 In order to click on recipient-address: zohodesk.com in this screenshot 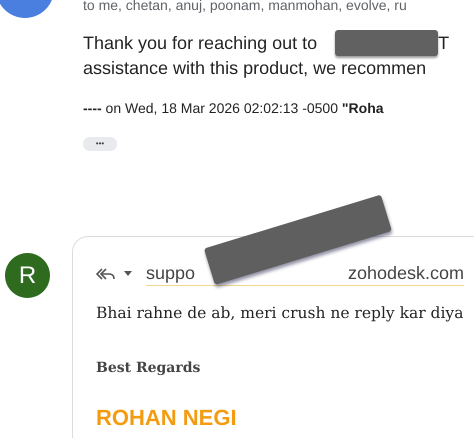, I will do `click(406, 273)`.